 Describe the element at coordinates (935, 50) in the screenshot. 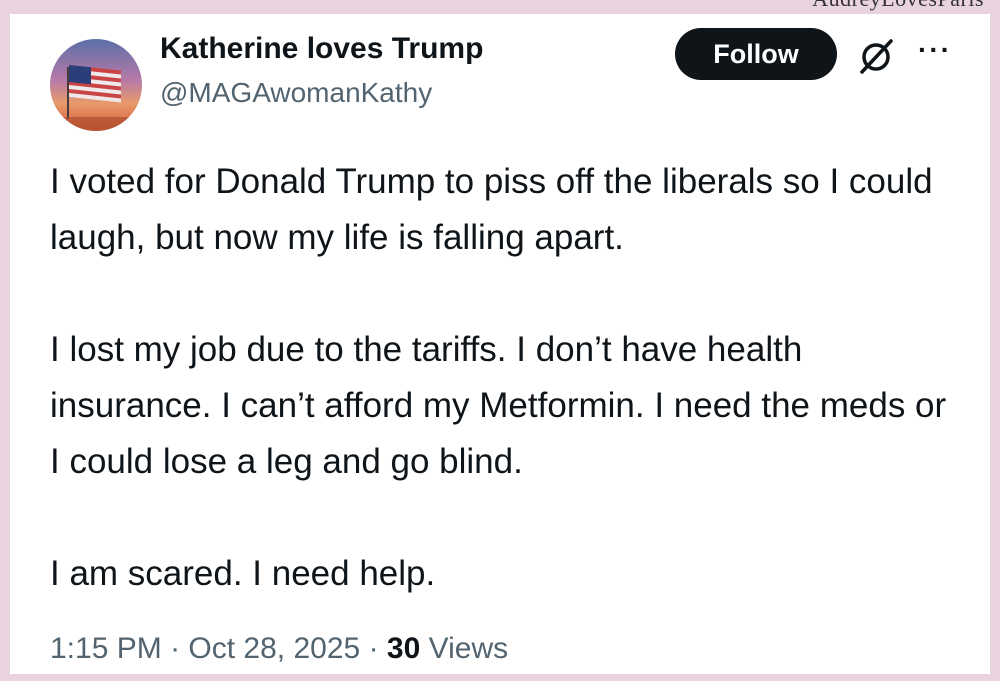

I see `more-icon: ···` at that location.